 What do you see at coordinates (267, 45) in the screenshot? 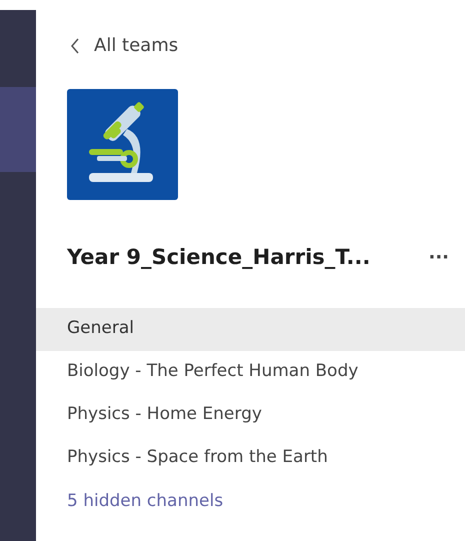
I see `all-teams-link: All teams` at bounding box center [267, 45].